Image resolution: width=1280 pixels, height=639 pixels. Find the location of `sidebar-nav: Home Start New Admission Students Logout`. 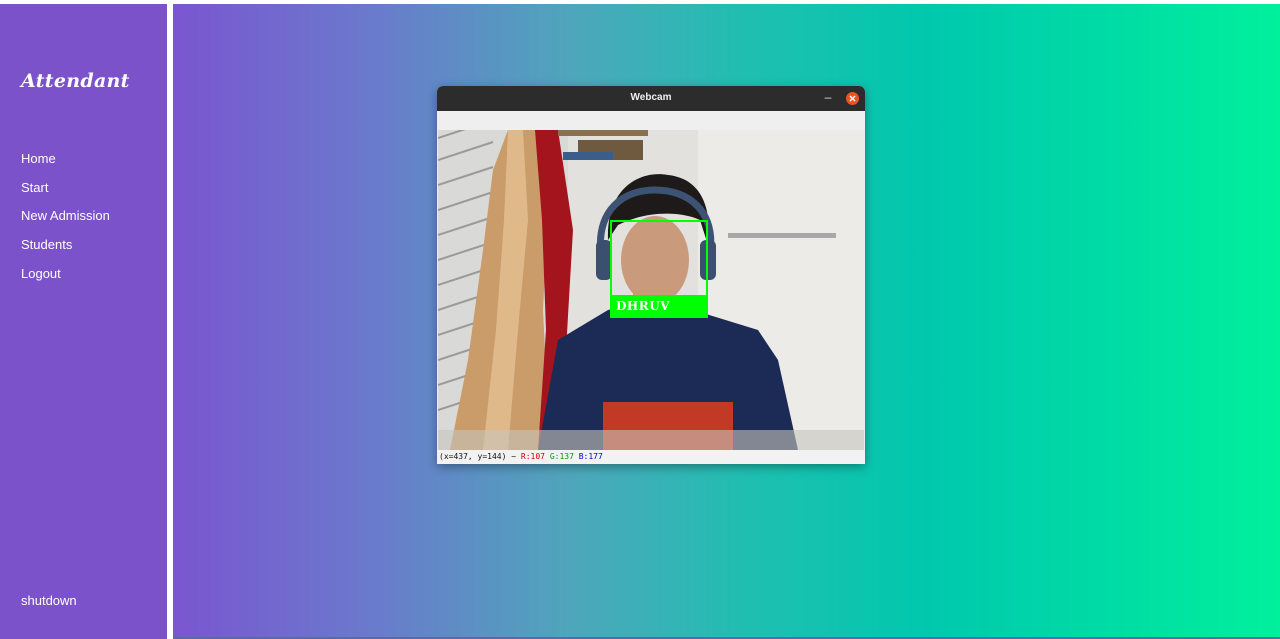

sidebar-nav: Home Start New Admission Students Logout is located at coordinates (65, 221).